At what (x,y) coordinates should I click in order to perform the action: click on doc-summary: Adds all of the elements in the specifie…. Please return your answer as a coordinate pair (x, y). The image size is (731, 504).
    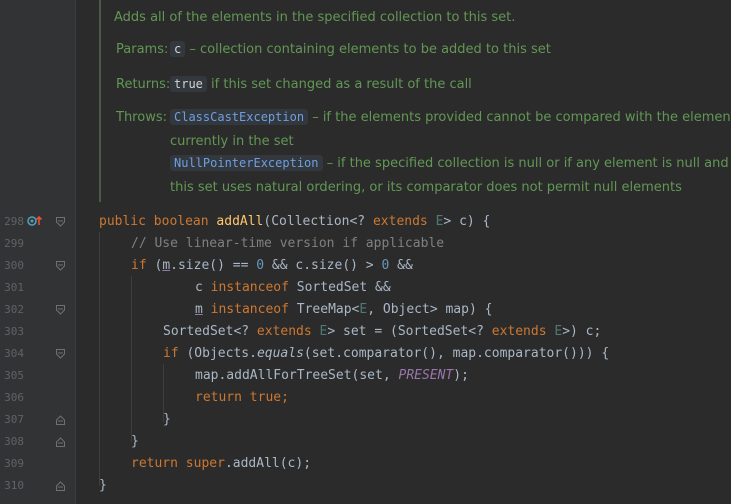
    Looking at the image, I should click on (315, 17).